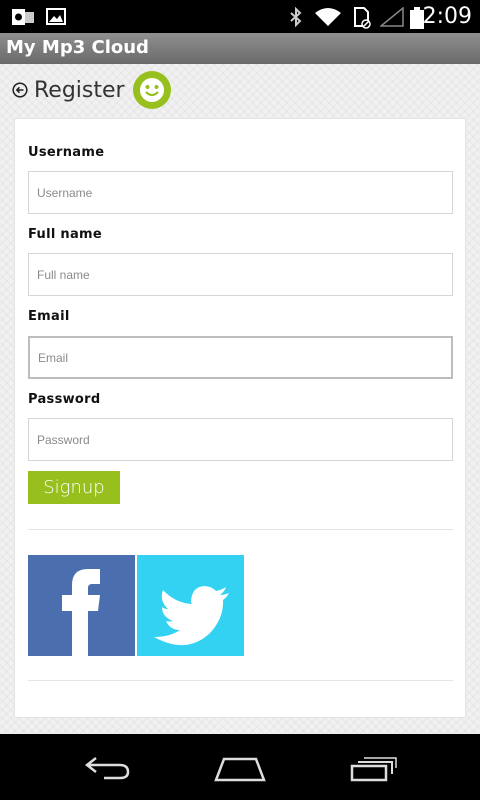 The width and height of the screenshot is (480, 800). I want to click on status-bar: 2:09, so click(240, 16).